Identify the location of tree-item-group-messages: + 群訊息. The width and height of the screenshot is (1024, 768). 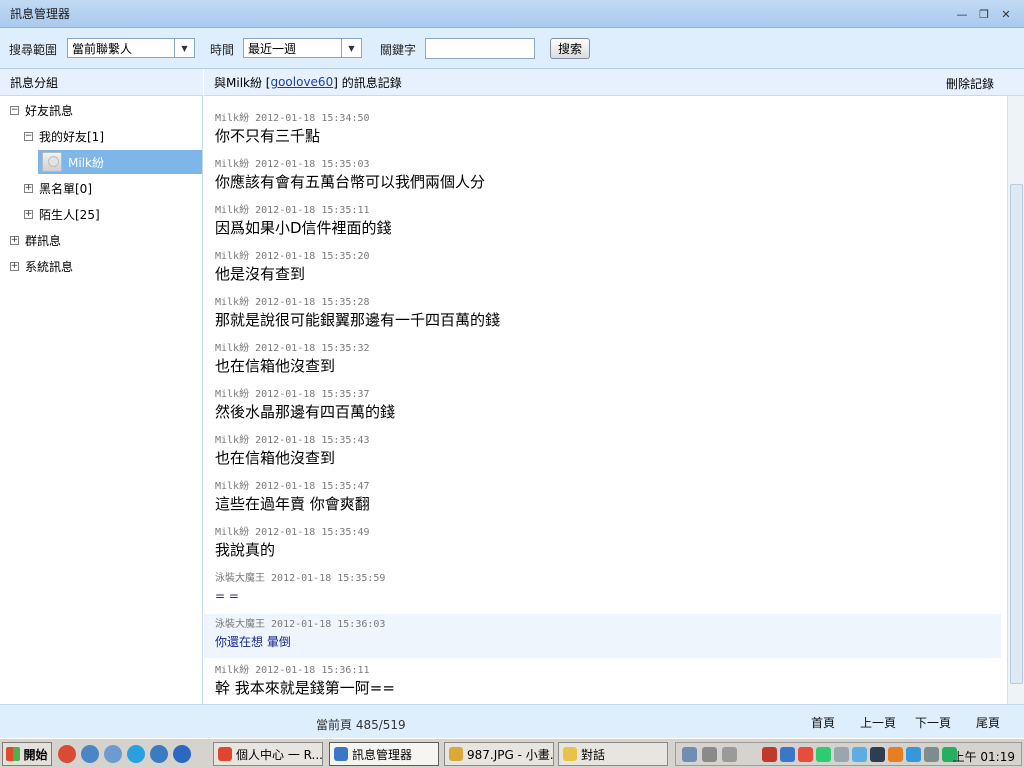
(35, 240).